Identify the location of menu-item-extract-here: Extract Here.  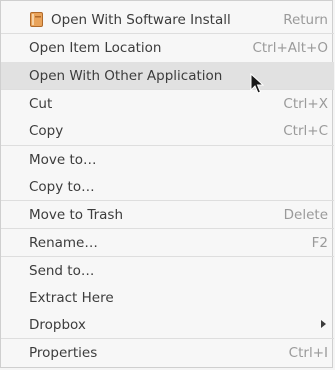
(167, 297).